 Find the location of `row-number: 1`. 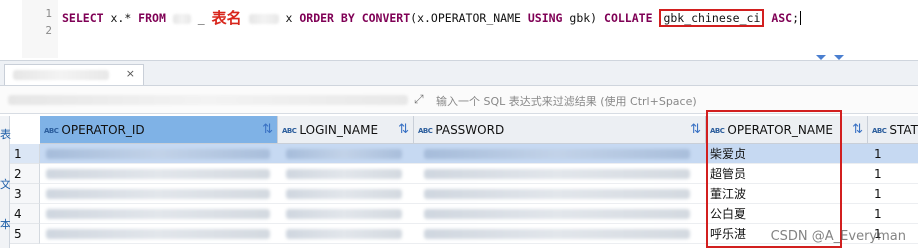

row-number: 1 is located at coordinates (25, 154).